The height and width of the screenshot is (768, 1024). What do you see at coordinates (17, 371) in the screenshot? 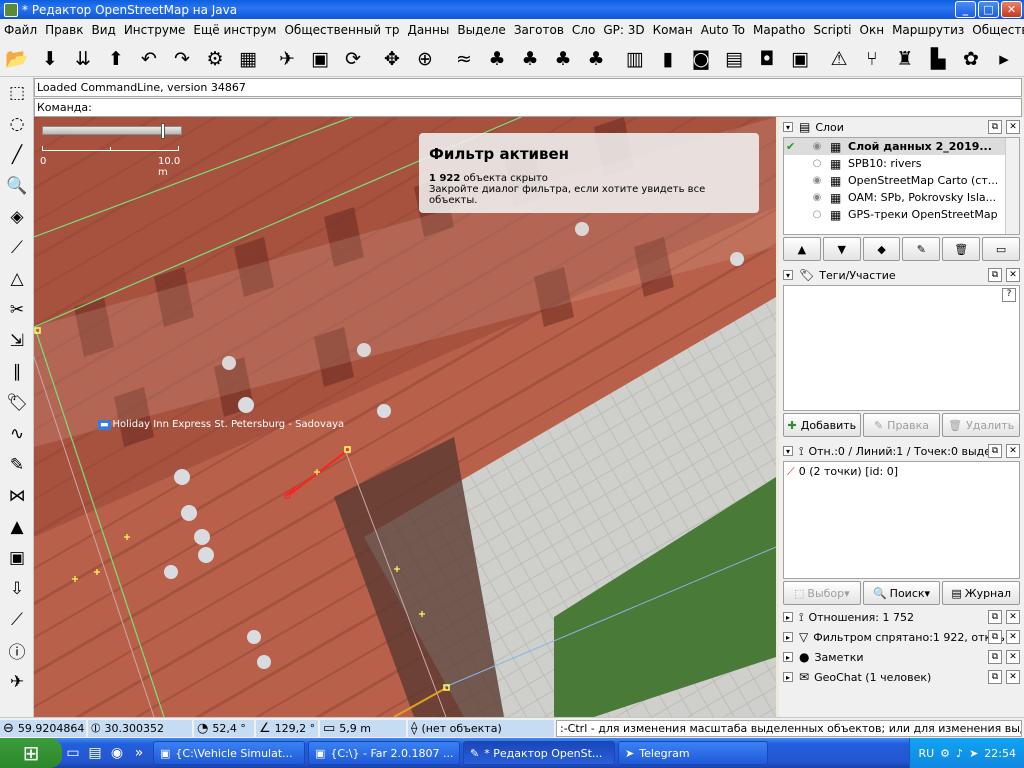
I see `parallel-icon: ∥` at bounding box center [17, 371].